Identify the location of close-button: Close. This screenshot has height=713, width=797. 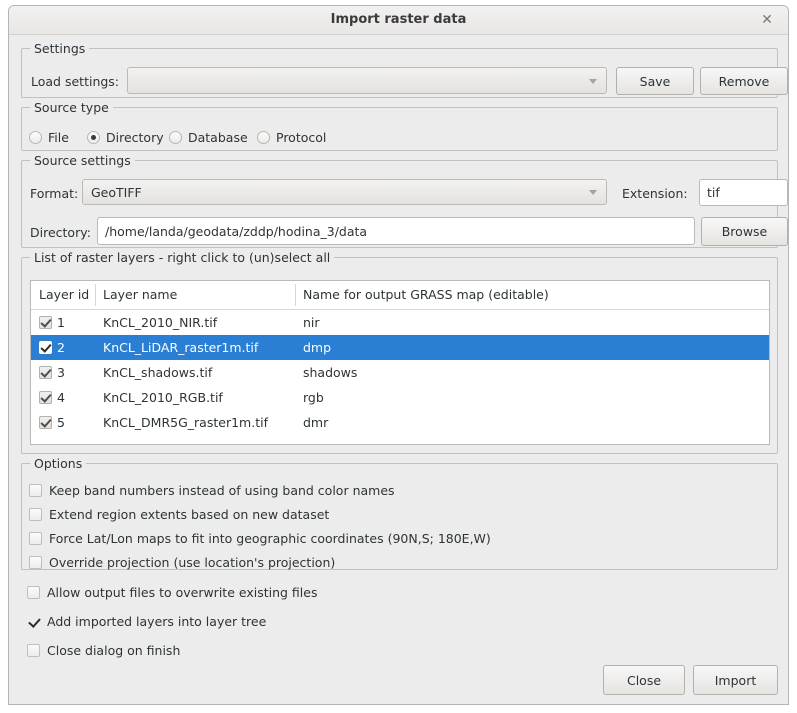
(644, 680).